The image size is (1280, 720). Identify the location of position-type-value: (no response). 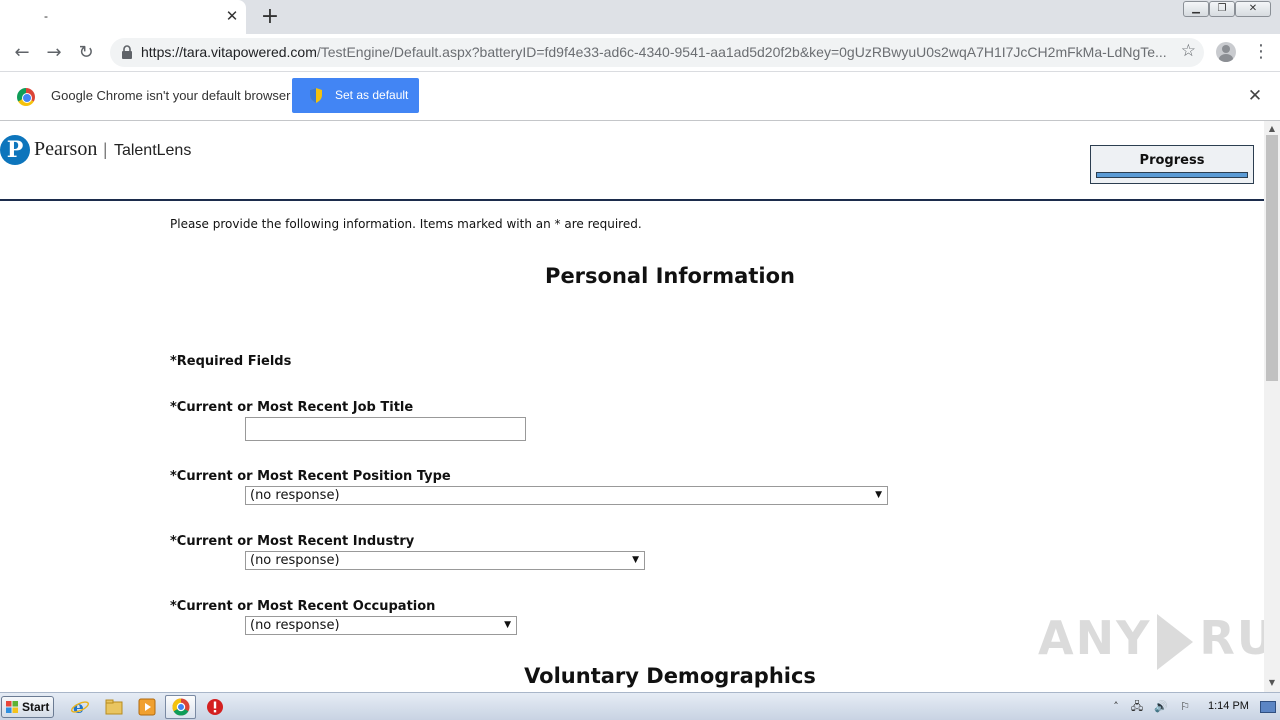
(295, 495).